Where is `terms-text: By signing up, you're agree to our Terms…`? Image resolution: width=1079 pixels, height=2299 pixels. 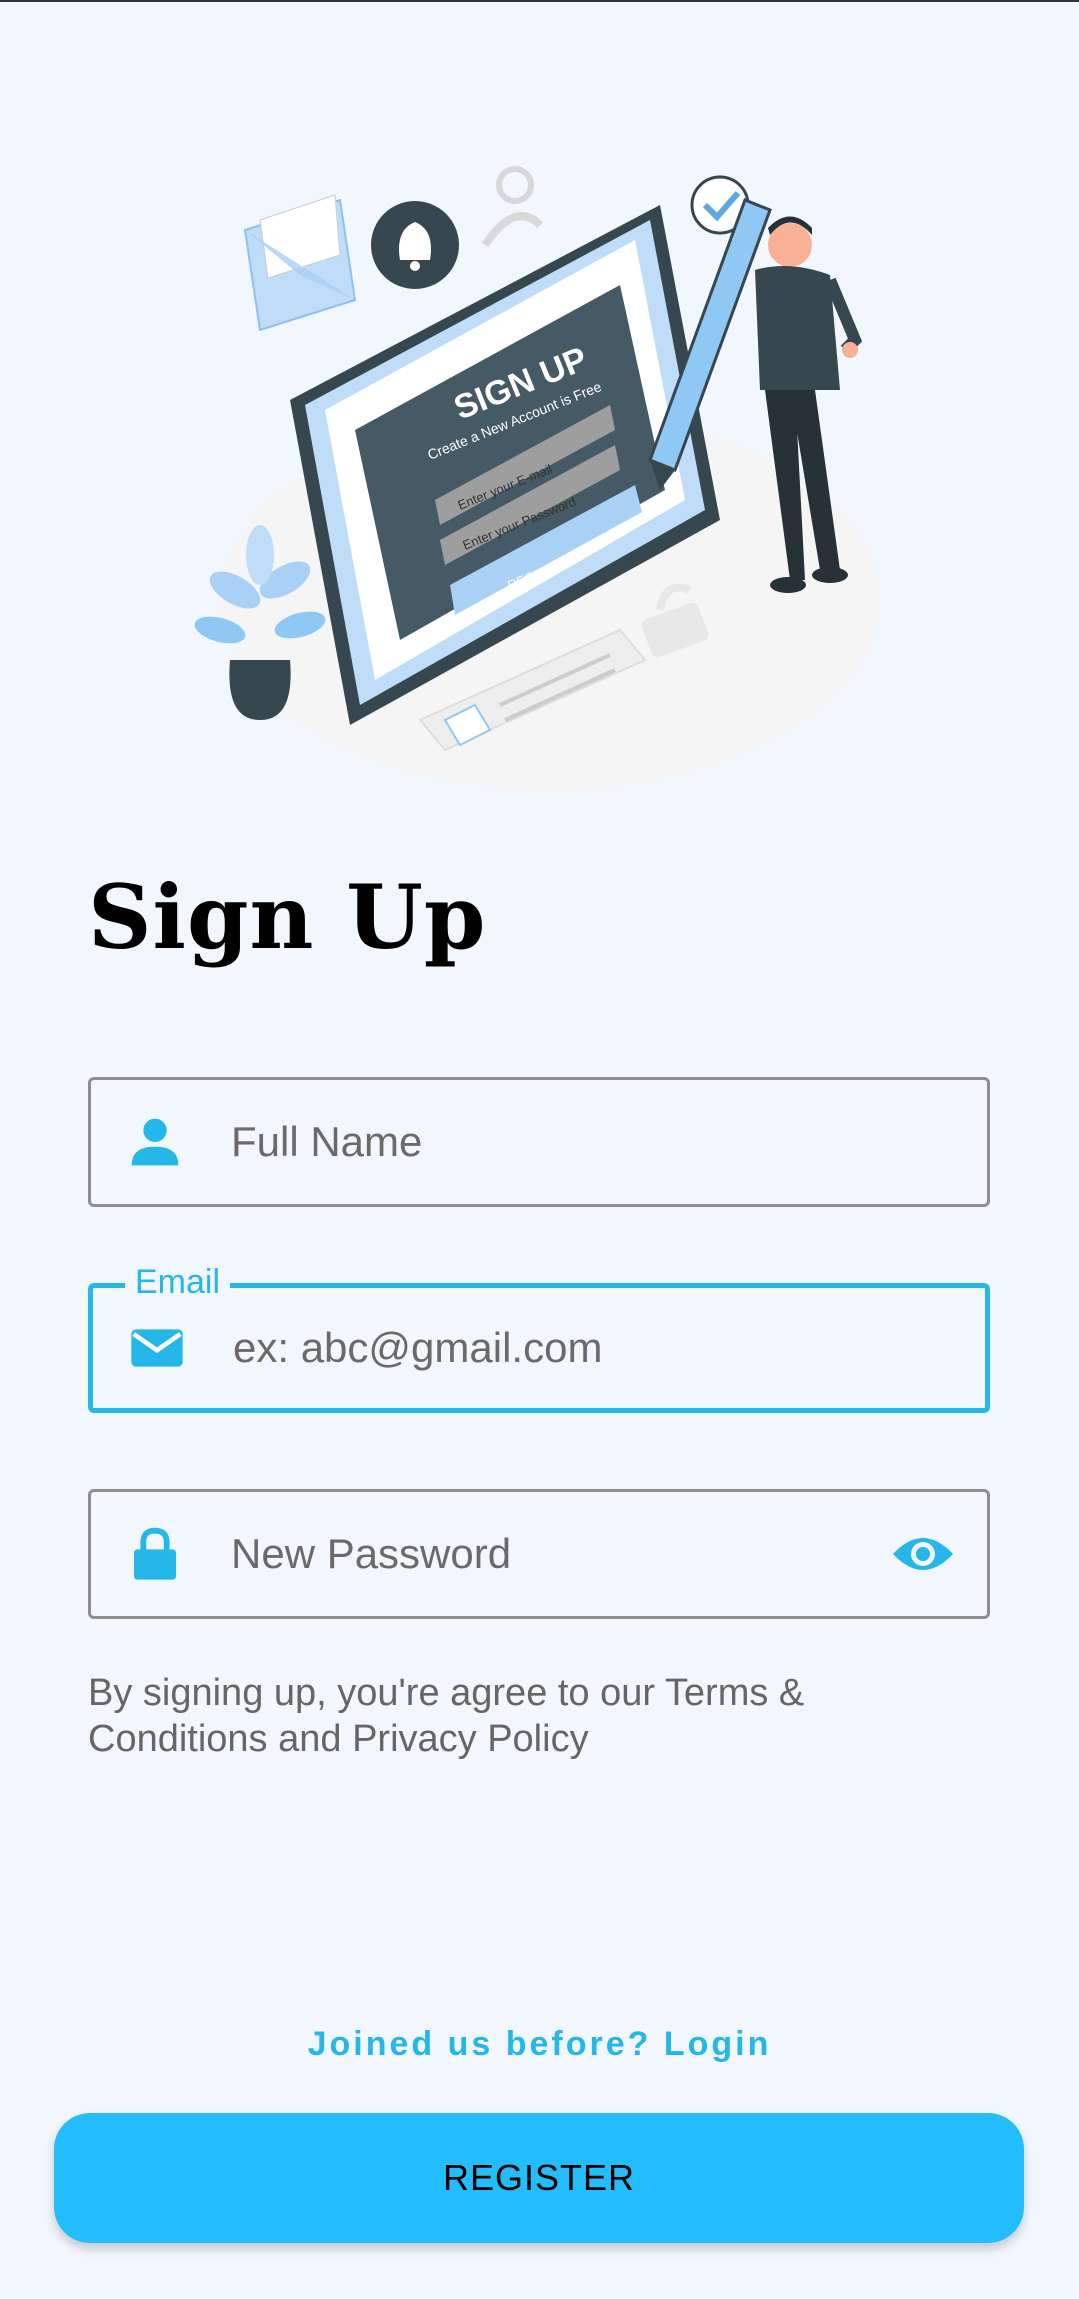
terms-text: By signing up, you're agree to our Terms… is located at coordinates (446, 1716).